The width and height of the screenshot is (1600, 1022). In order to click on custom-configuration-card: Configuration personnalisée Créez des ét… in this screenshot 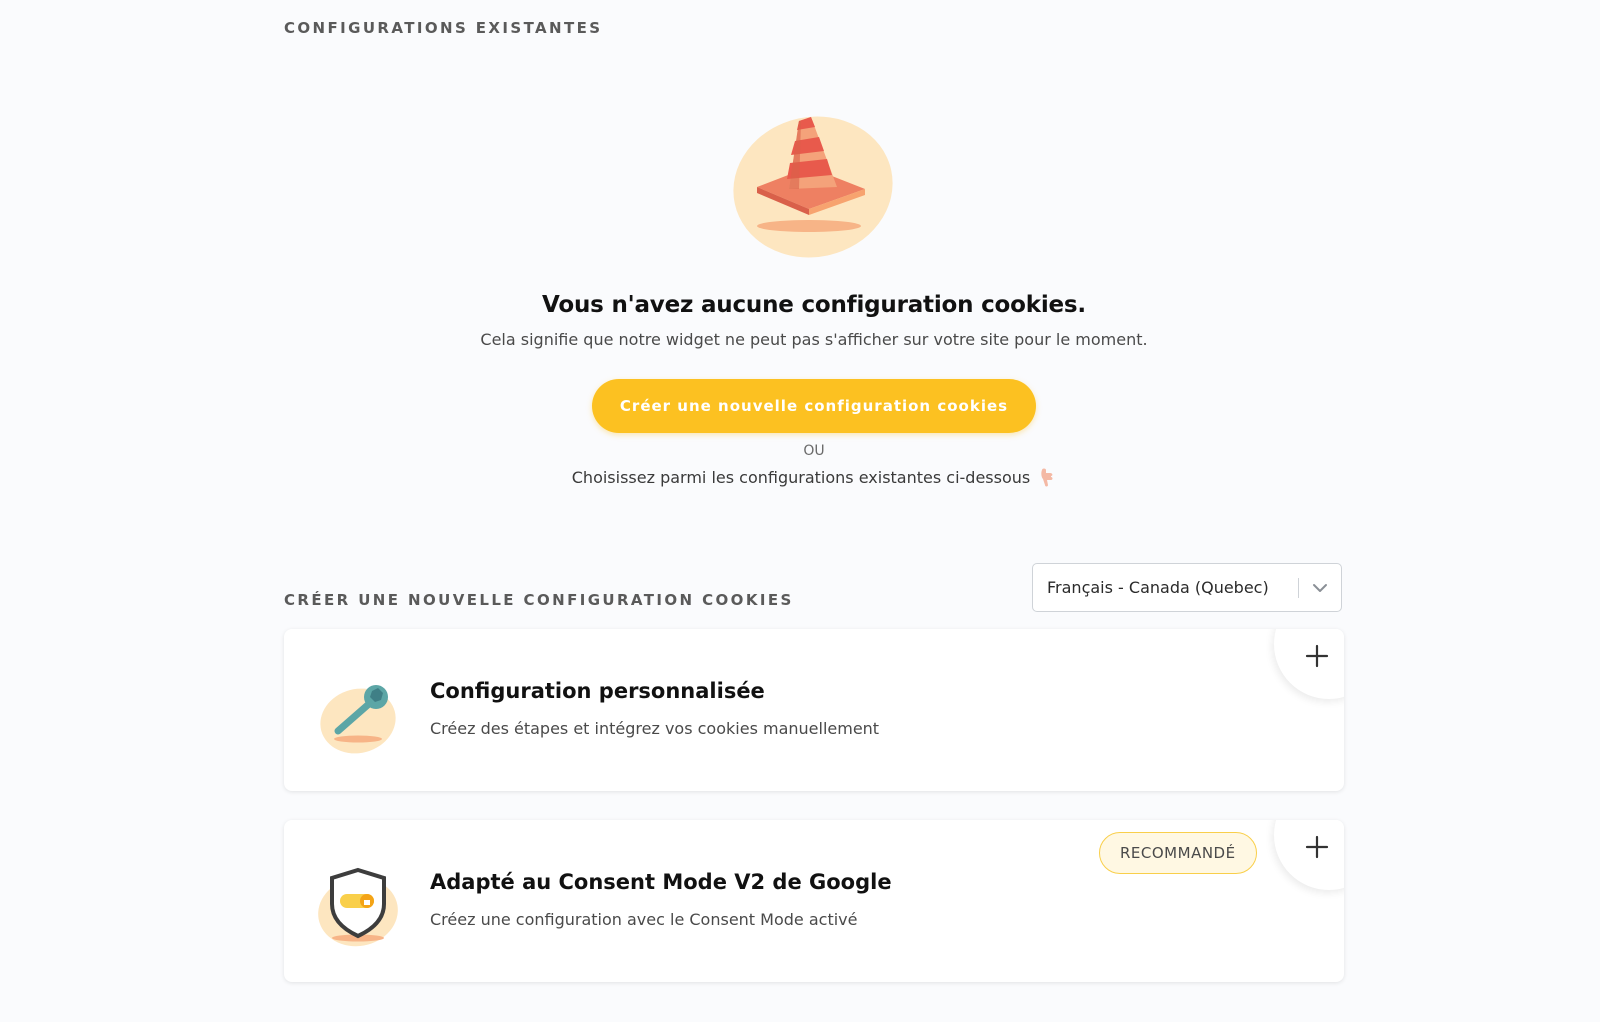, I will do `click(814, 710)`.